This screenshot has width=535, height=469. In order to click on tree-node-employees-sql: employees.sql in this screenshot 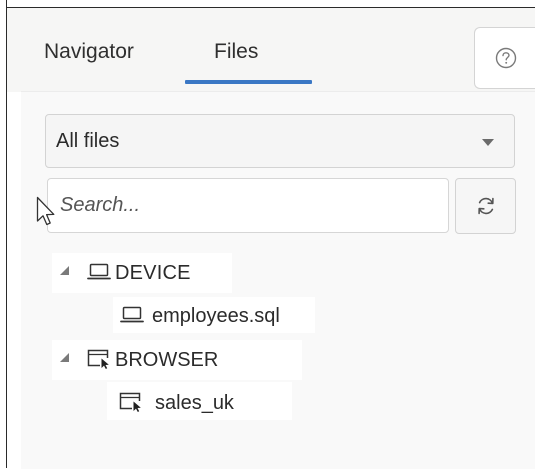, I will do `click(214, 315)`.